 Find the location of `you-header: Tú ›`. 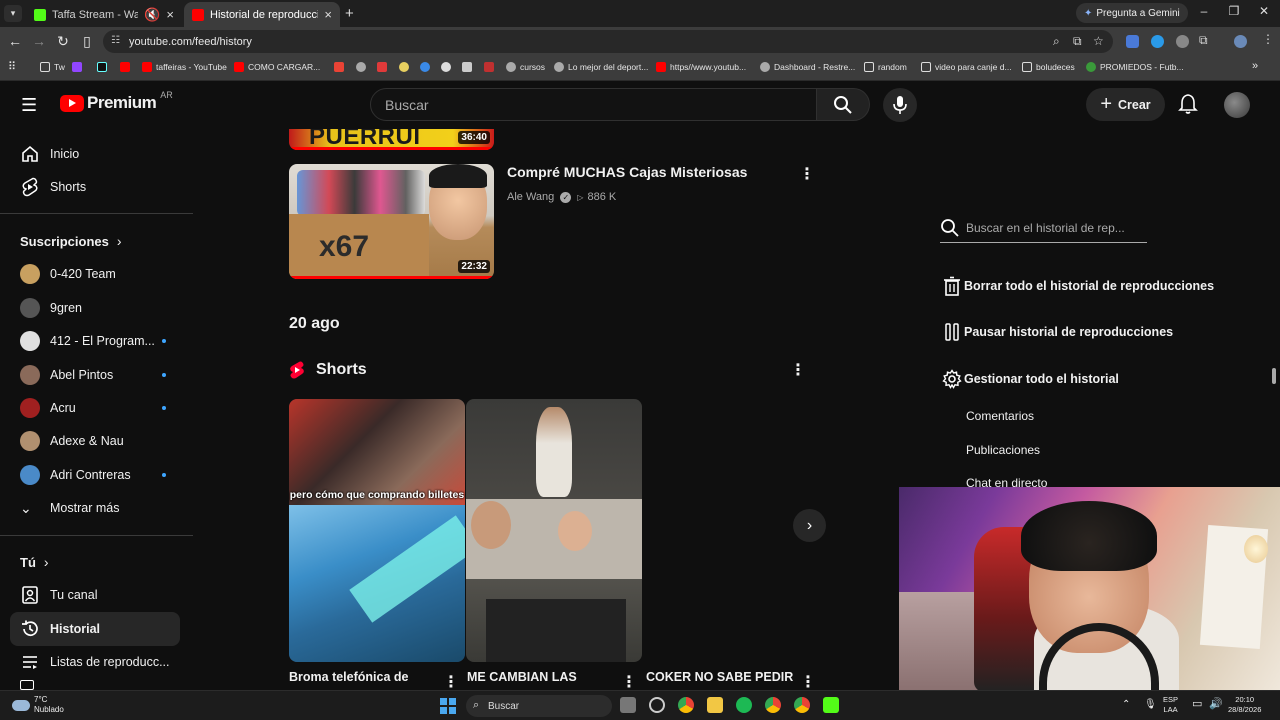

you-header: Tú › is located at coordinates (34, 562).